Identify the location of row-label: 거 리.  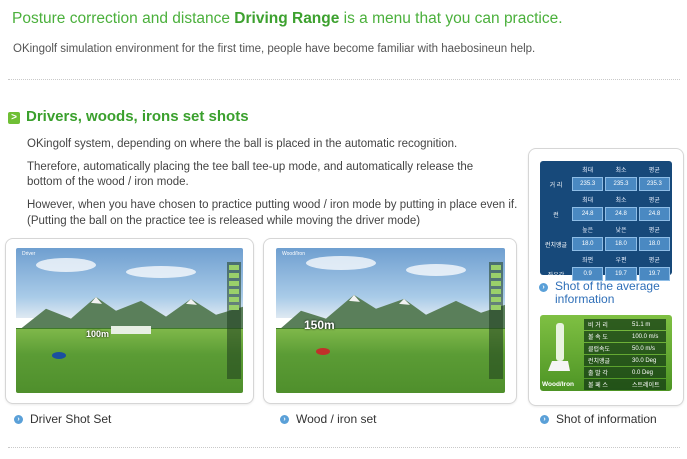
(556, 185).